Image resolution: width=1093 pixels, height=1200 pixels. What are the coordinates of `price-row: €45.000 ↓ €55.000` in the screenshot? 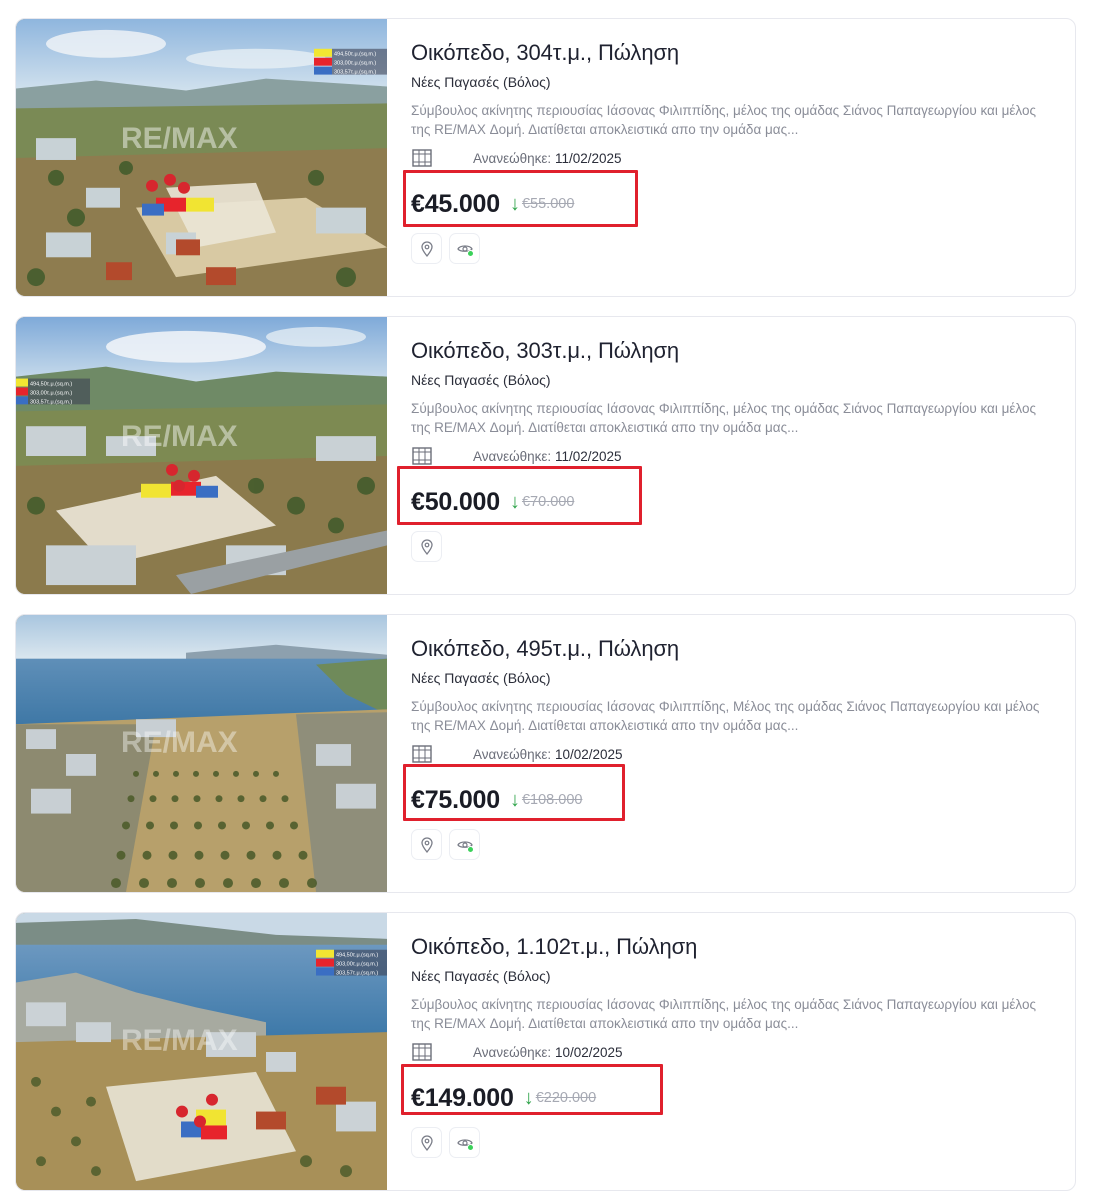 It's located at (727, 198).